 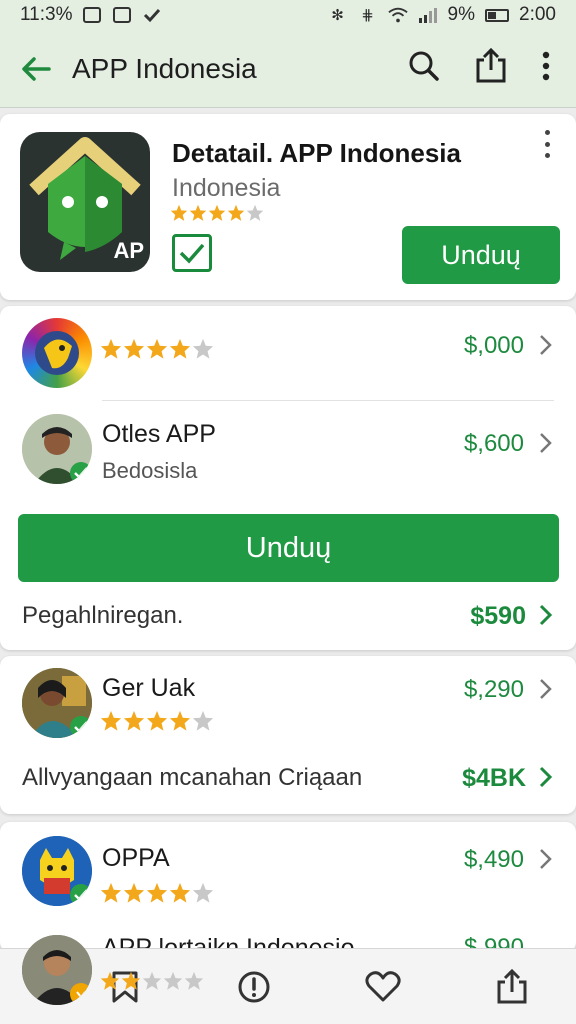 I want to click on more-options-icon, so click(x=546, y=68).